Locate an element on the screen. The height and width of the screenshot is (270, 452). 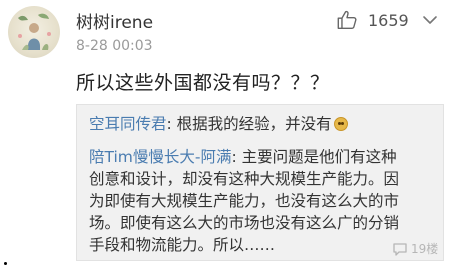
reply-author-link: 空耳同传君 is located at coordinates (128, 124).